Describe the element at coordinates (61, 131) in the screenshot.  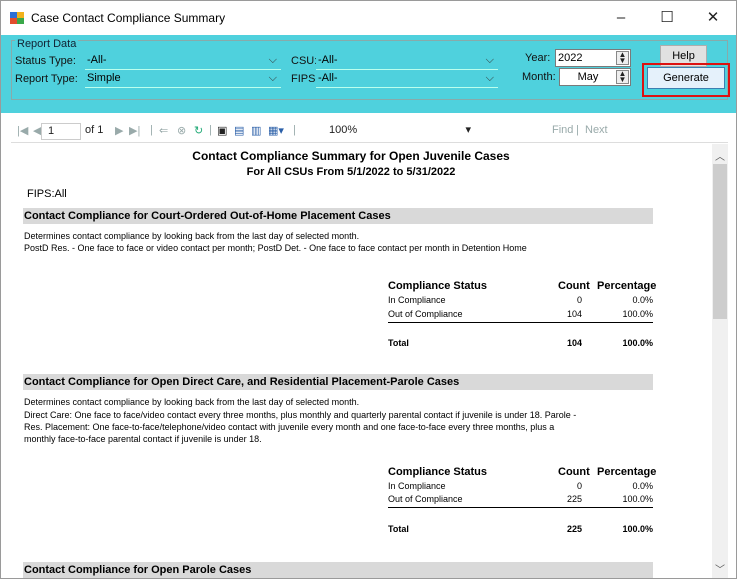
I see `page-number-input: 1` at that location.